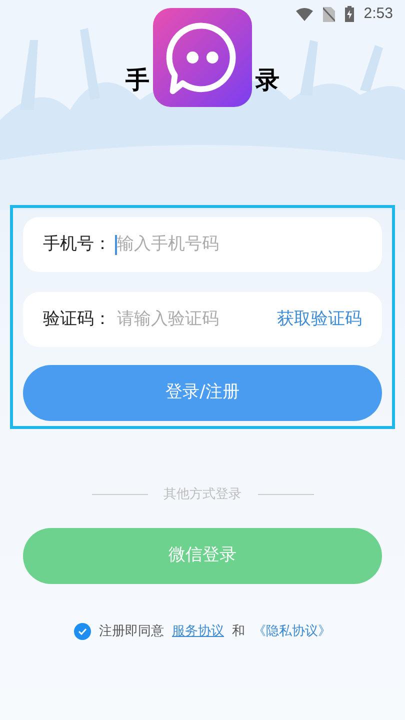 This screenshot has width=405, height=720. What do you see at coordinates (77, 244) in the screenshot?
I see `field-label: 手机号：` at bounding box center [77, 244].